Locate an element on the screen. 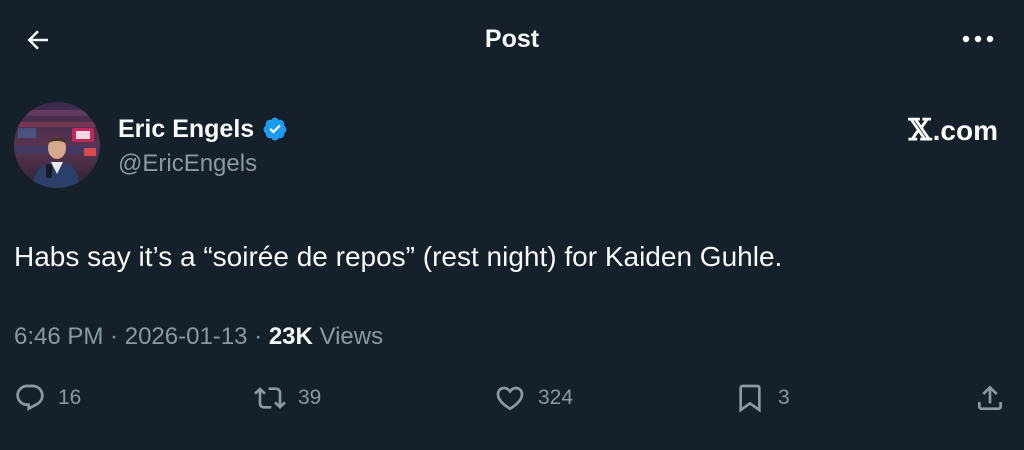  more-horizontal-icon is located at coordinates (978, 39).